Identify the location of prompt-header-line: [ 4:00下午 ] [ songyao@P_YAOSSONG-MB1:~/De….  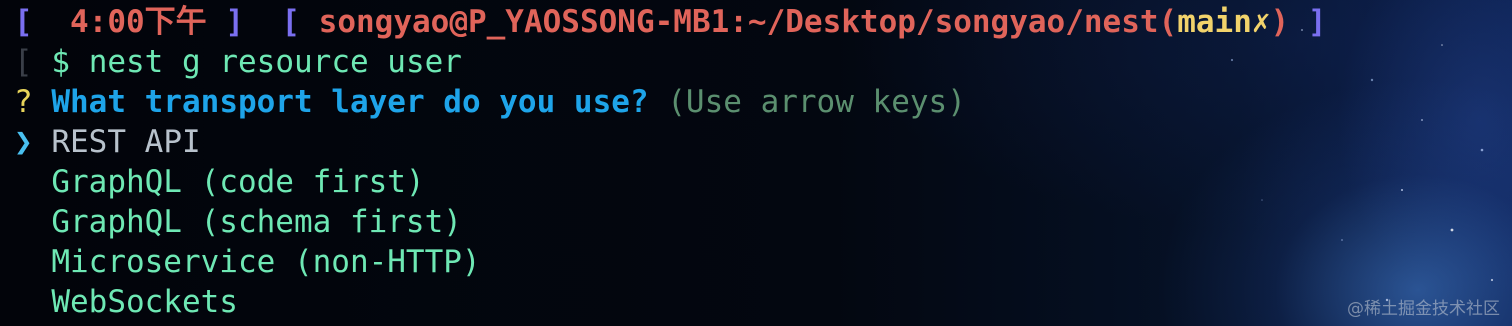
(758, 22).